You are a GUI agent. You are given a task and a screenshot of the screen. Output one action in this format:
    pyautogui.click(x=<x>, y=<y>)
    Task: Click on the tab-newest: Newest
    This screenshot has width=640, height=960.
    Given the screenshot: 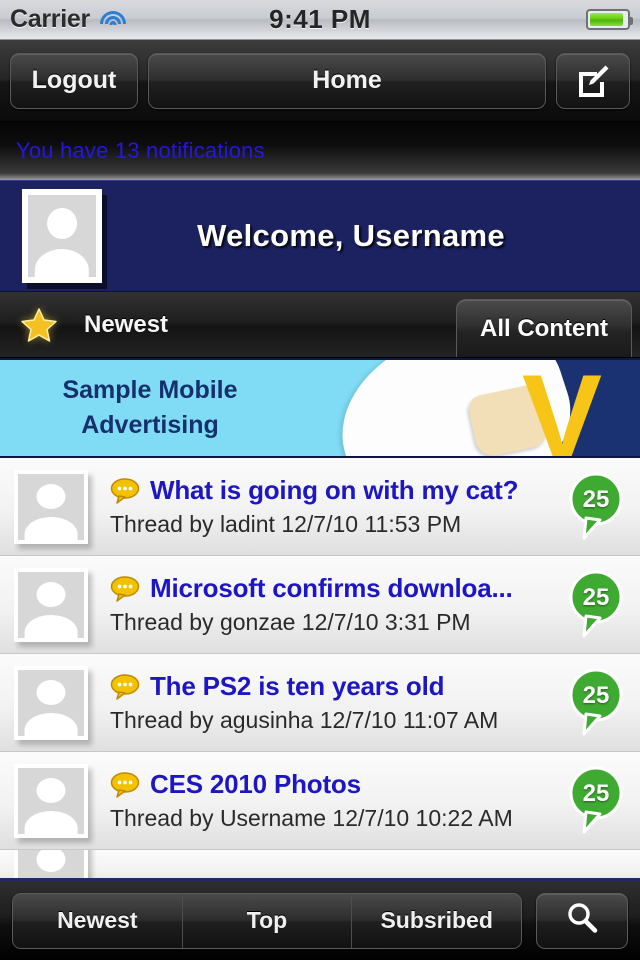 What is the action you would take?
    pyautogui.click(x=98, y=920)
    